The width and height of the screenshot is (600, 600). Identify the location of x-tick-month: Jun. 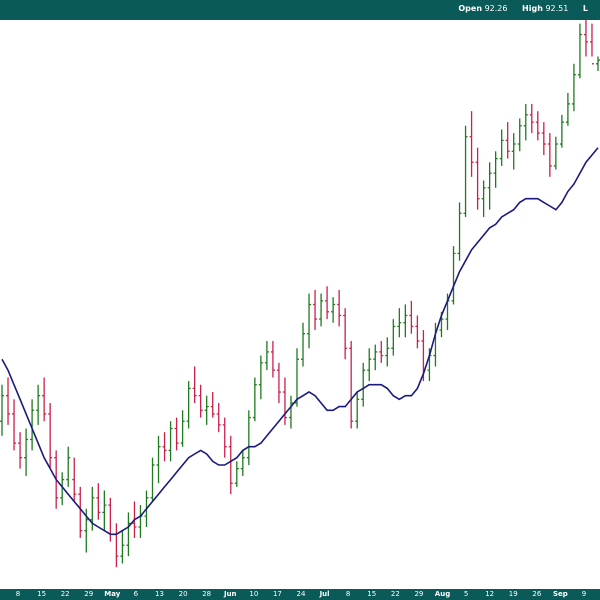
(230, 594).